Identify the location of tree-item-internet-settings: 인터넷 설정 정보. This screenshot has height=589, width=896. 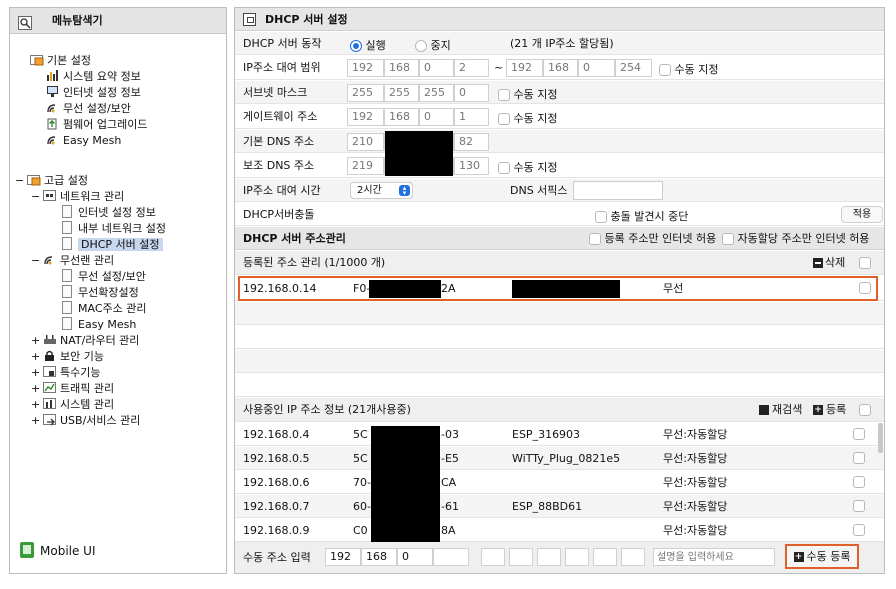
(109, 213).